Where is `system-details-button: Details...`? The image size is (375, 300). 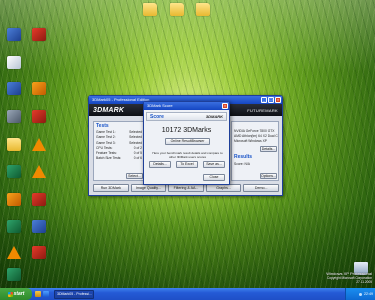
system-details-button: Details... is located at coordinates (268, 149).